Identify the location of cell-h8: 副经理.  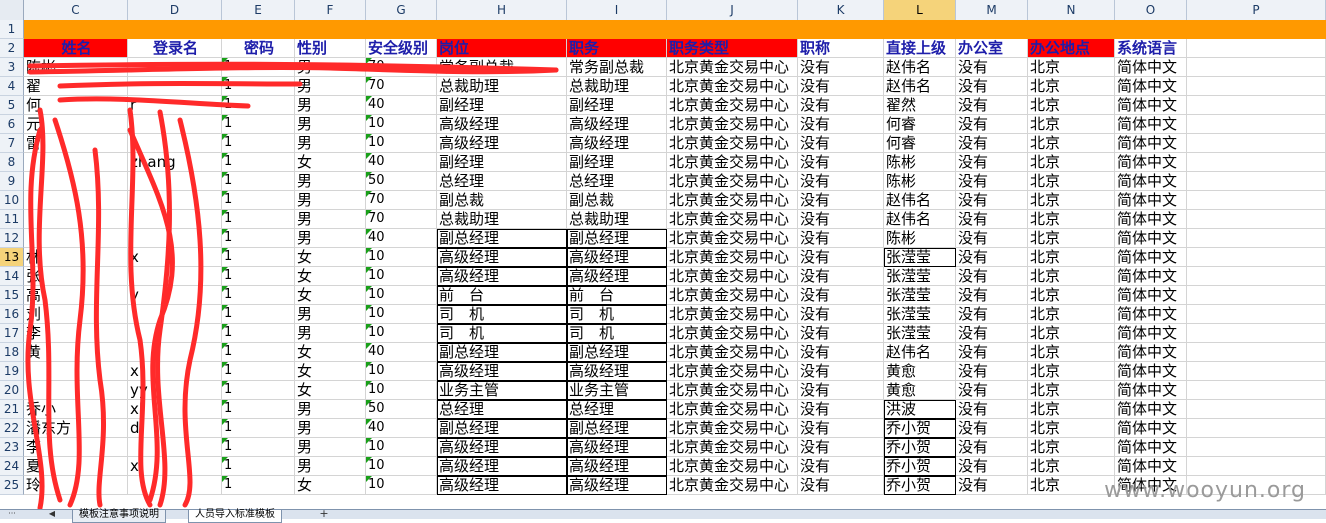
(502, 162).